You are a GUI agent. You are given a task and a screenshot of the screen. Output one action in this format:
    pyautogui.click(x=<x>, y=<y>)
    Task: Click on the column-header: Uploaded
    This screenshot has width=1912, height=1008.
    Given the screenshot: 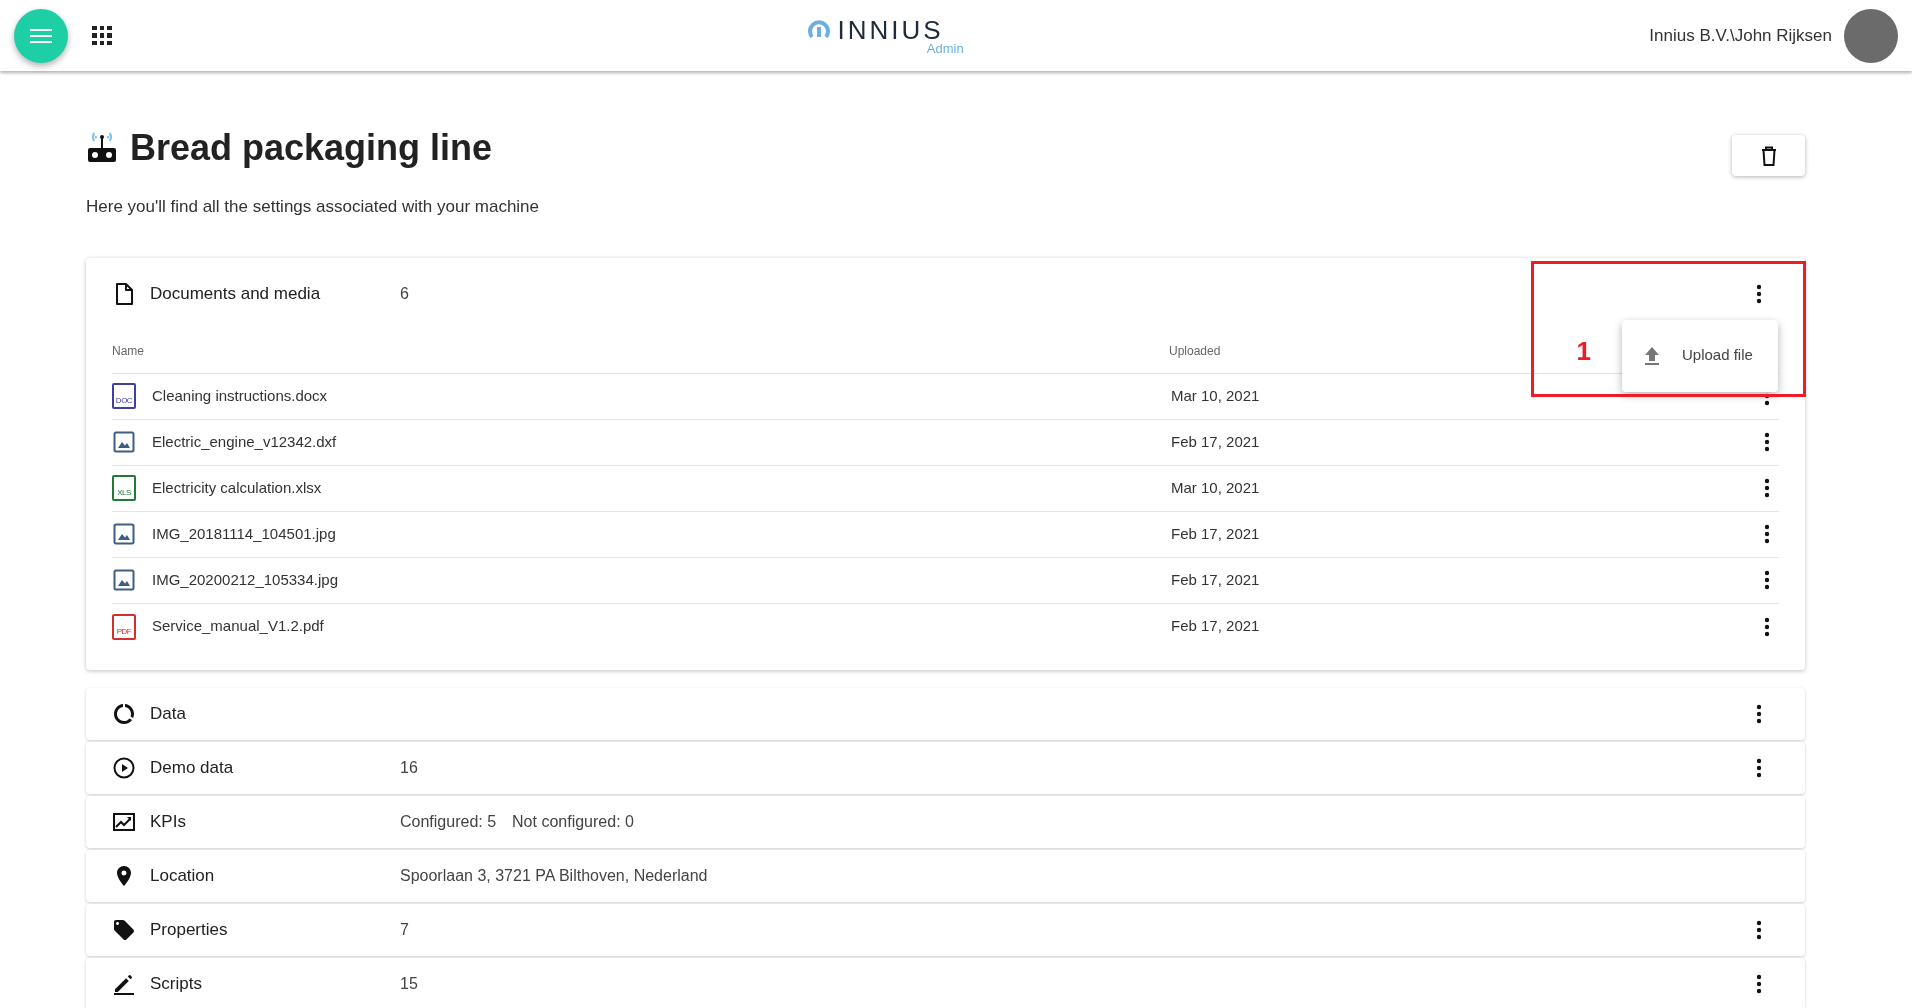 What is the action you would take?
    pyautogui.click(x=1195, y=351)
    